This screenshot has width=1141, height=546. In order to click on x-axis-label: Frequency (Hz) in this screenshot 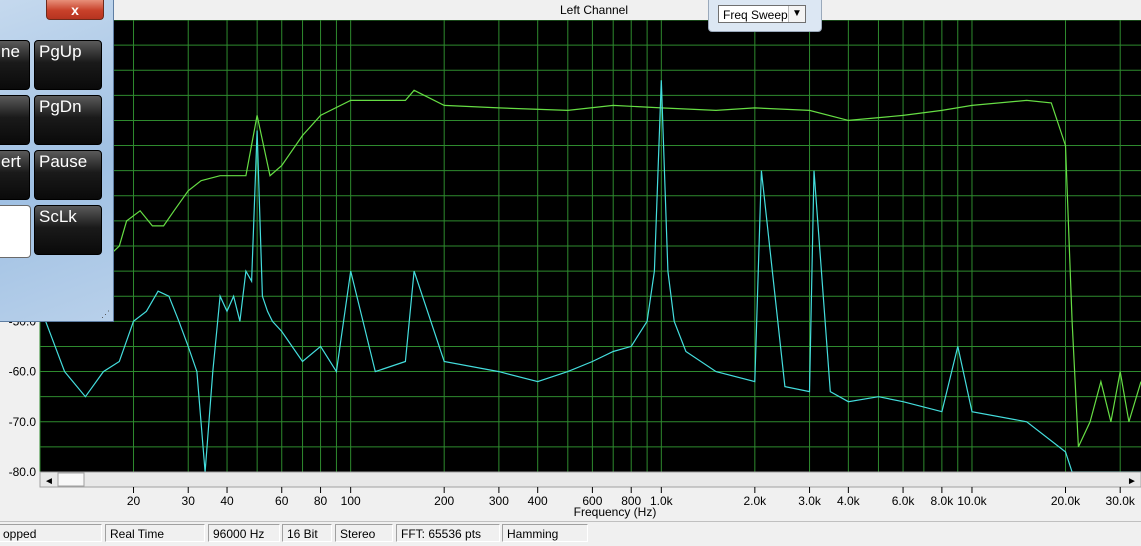, I will do `click(615, 512)`.